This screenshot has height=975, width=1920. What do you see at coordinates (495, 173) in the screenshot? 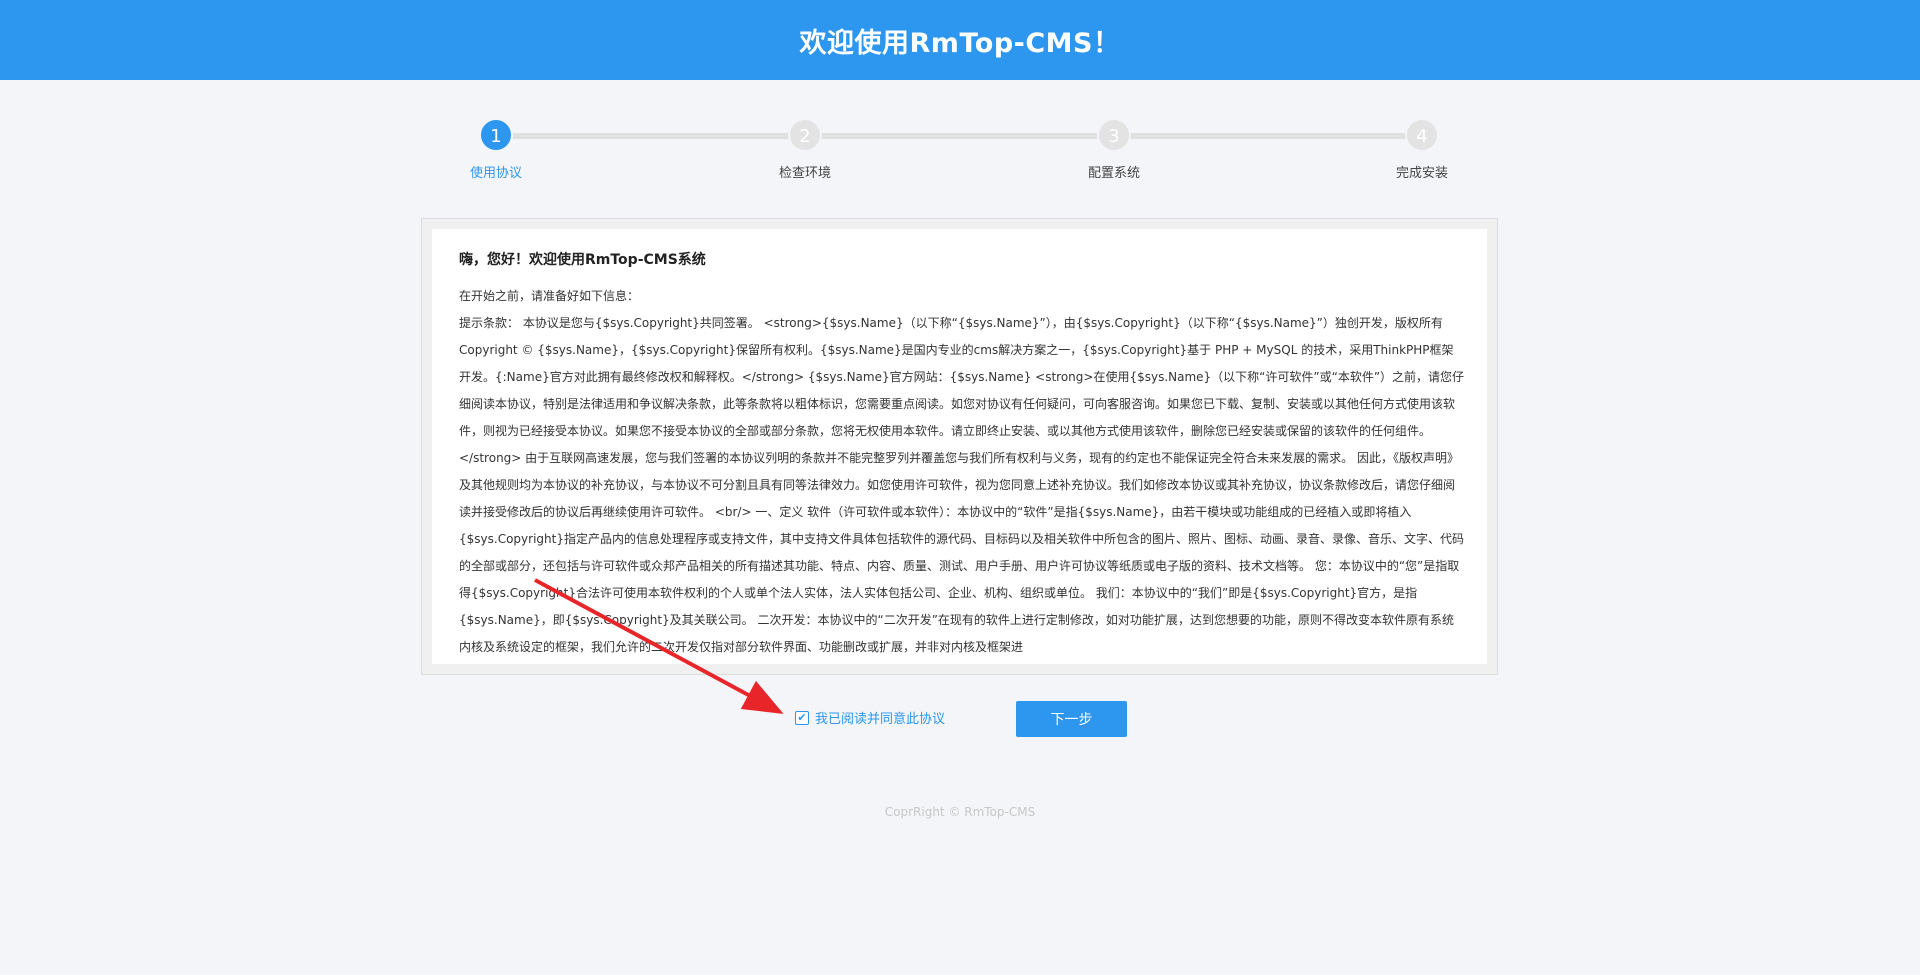
I see `step-1-label: 使用协议` at bounding box center [495, 173].